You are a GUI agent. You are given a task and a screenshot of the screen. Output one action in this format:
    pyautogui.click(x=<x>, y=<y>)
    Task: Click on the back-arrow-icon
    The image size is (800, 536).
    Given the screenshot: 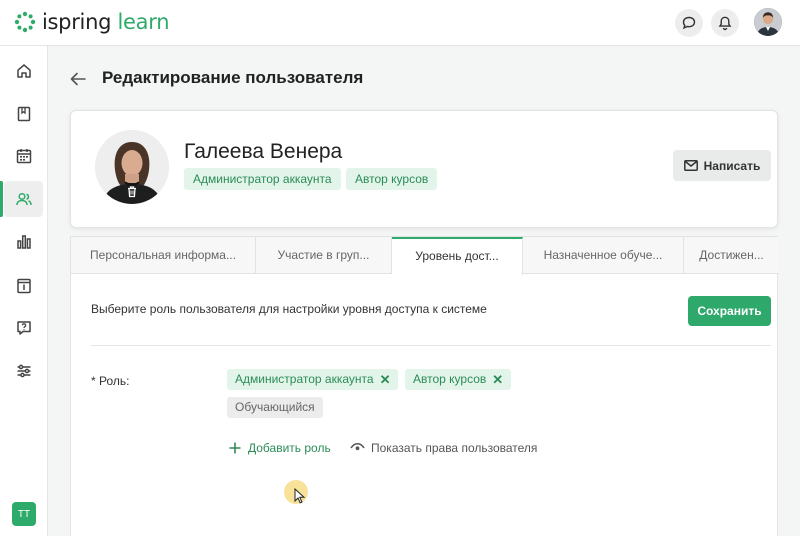 What is the action you would take?
    pyautogui.click(x=78, y=79)
    